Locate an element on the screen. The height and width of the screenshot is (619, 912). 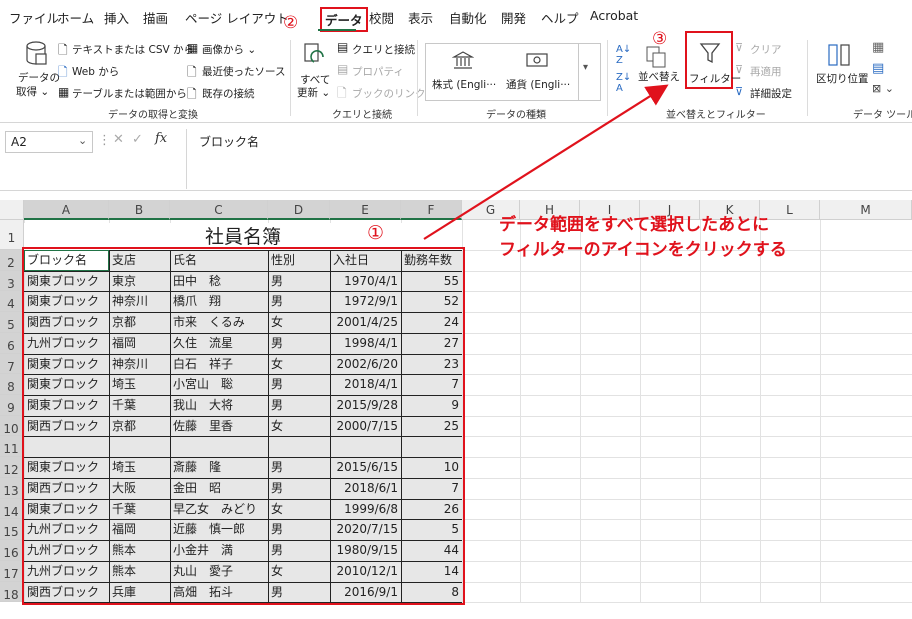
table-cell: 大阪 is located at coordinates (139, 488).